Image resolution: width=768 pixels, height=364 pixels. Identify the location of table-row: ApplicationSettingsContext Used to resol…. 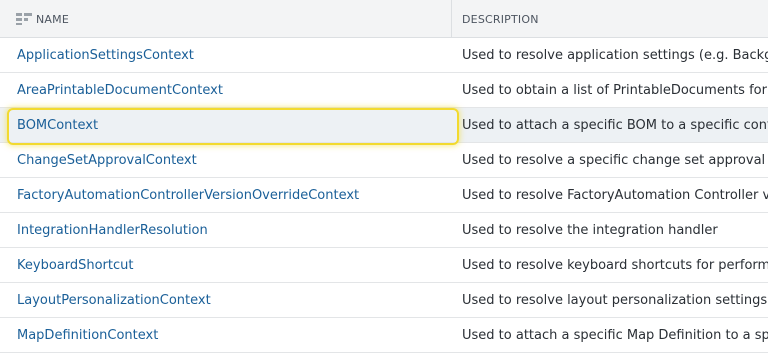
(384, 55).